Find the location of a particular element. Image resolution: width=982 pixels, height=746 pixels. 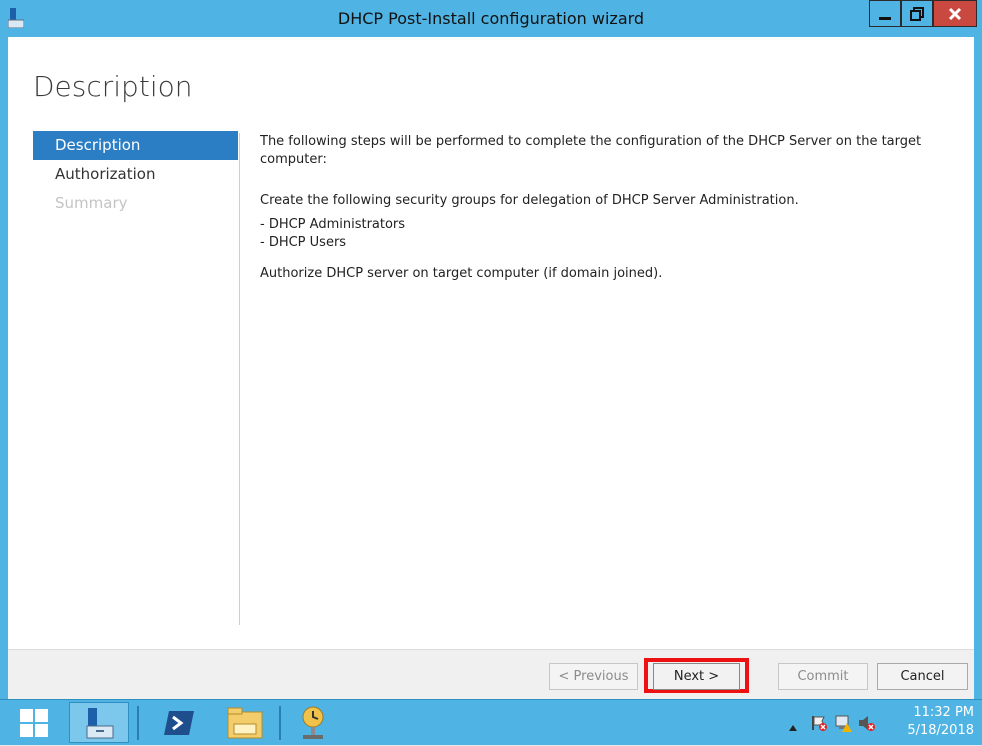

taskbar-server-manager is located at coordinates (99, 722).